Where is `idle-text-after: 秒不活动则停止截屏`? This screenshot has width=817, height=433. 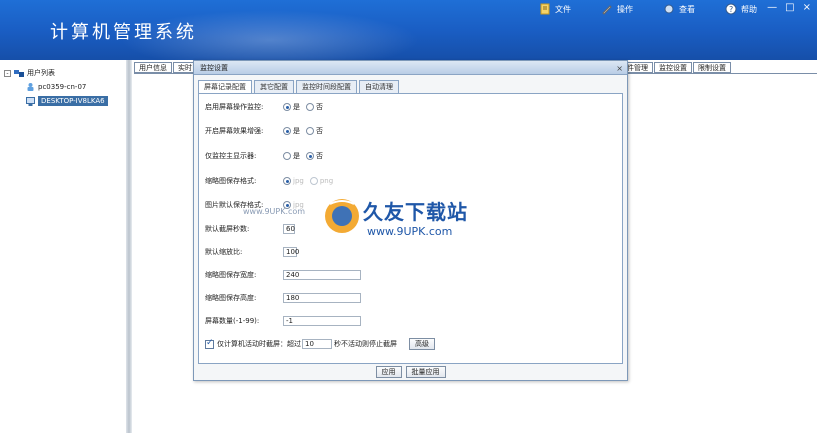
idle-text-after: 秒不活动则停止截屏 is located at coordinates (365, 344).